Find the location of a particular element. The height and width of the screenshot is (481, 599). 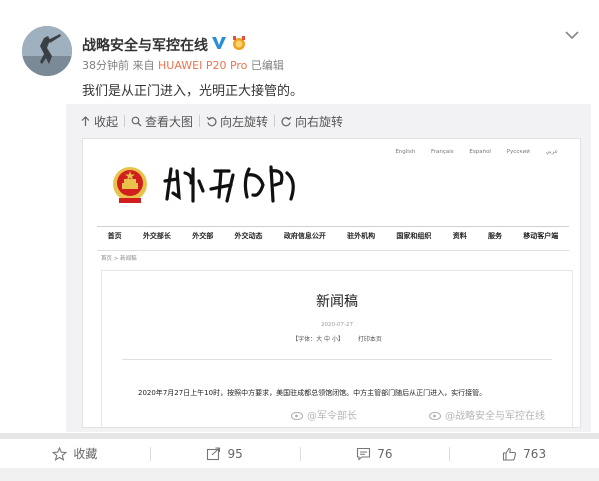

breadcrumb: 首页 > 新闻稿 is located at coordinates (119, 259).